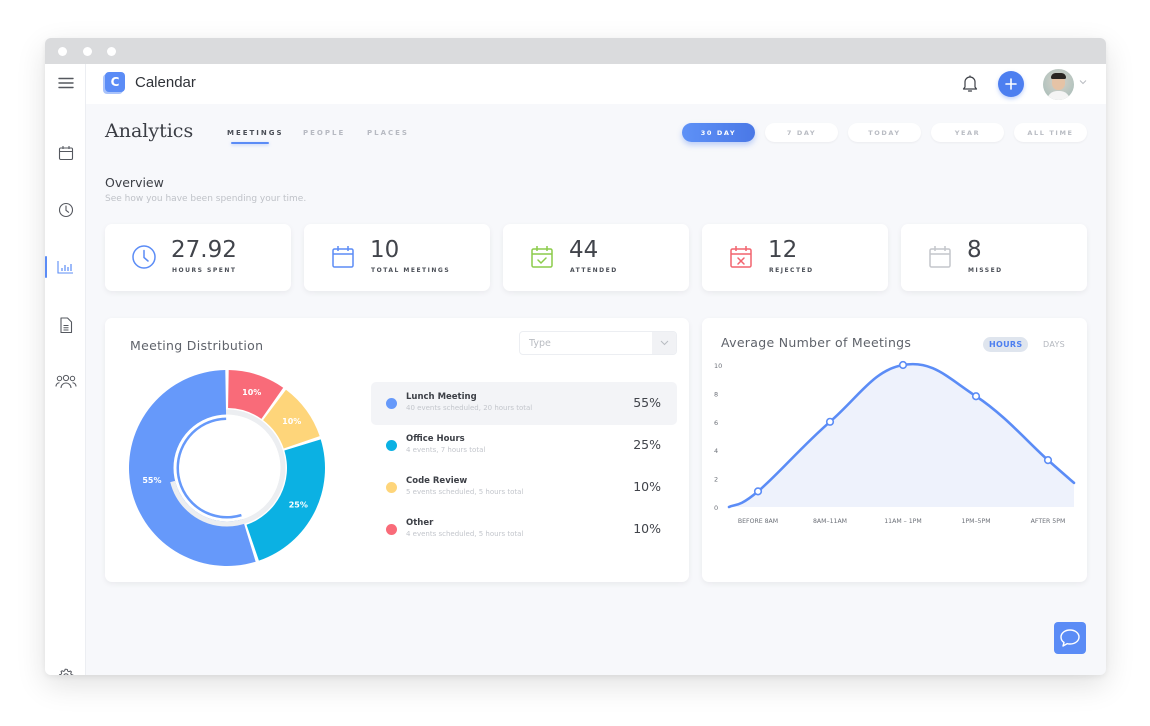 This screenshot has height=726, width=1150. Describe the element at coordinates (974, 250) in the screenshot. I see `stat-value: 8` at that location.